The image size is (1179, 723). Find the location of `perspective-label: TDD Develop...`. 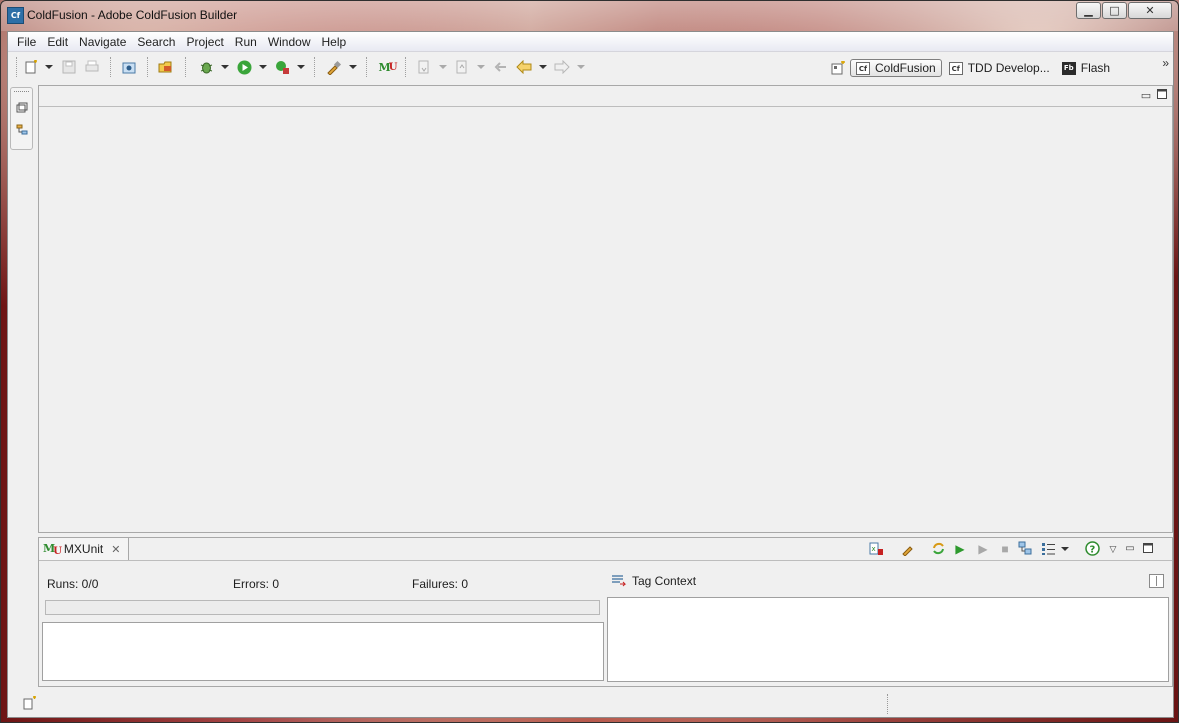

perspective-label: TDD Develop... is located at coordinates (1008, 68).